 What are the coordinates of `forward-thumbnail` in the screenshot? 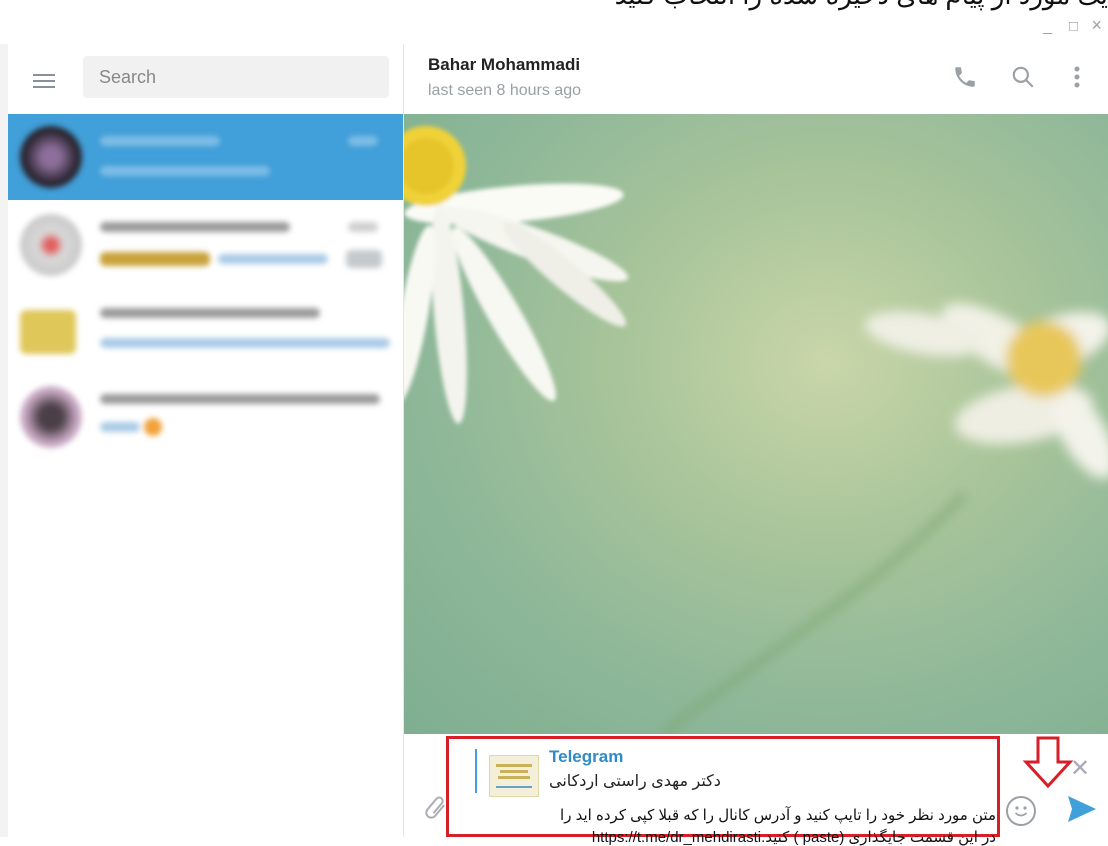 It's located at (514, 776).